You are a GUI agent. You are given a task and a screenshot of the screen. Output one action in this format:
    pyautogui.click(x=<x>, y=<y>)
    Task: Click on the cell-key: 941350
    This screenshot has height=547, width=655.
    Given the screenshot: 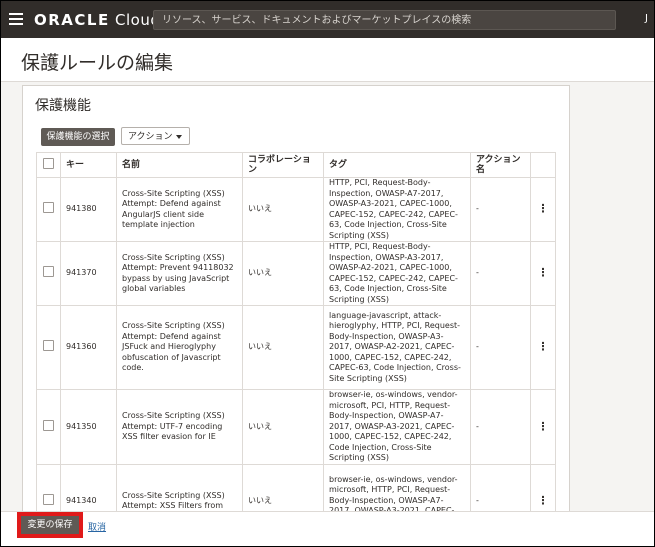 What is the action you would take?
    pyautogui.click(x=88, y=427)
    